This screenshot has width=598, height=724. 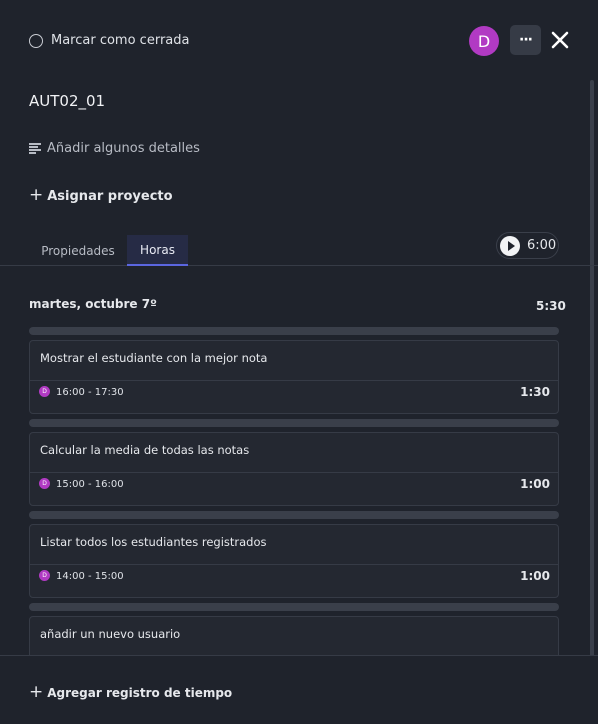 What do you see at coordinates (90, 392) in the screenshot?
I see `entry-time-range: 16:00 - 17:30` at bounding box center [90, 392].